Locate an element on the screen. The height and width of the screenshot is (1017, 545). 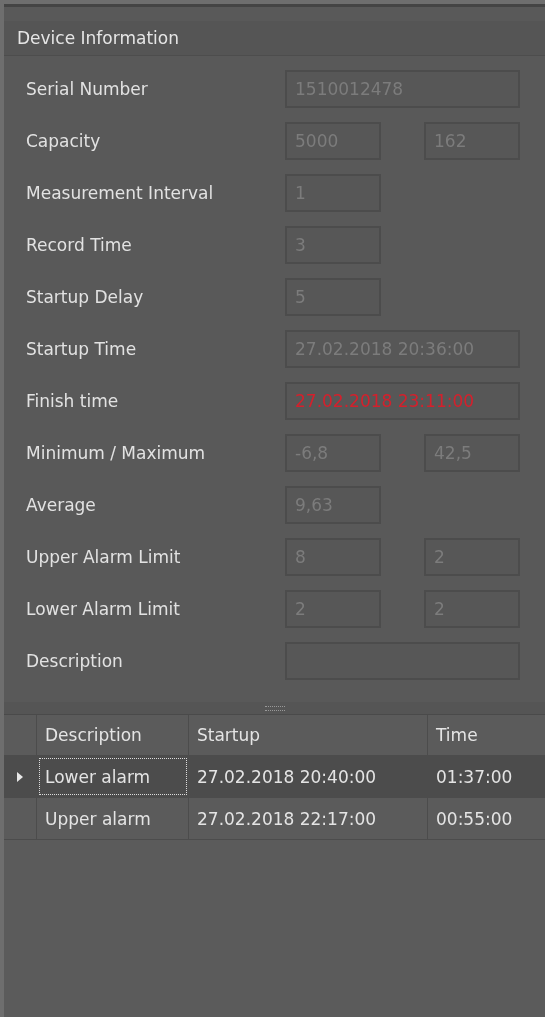
field-label: Minimum / Maximum is located at coordinates (116, 453).